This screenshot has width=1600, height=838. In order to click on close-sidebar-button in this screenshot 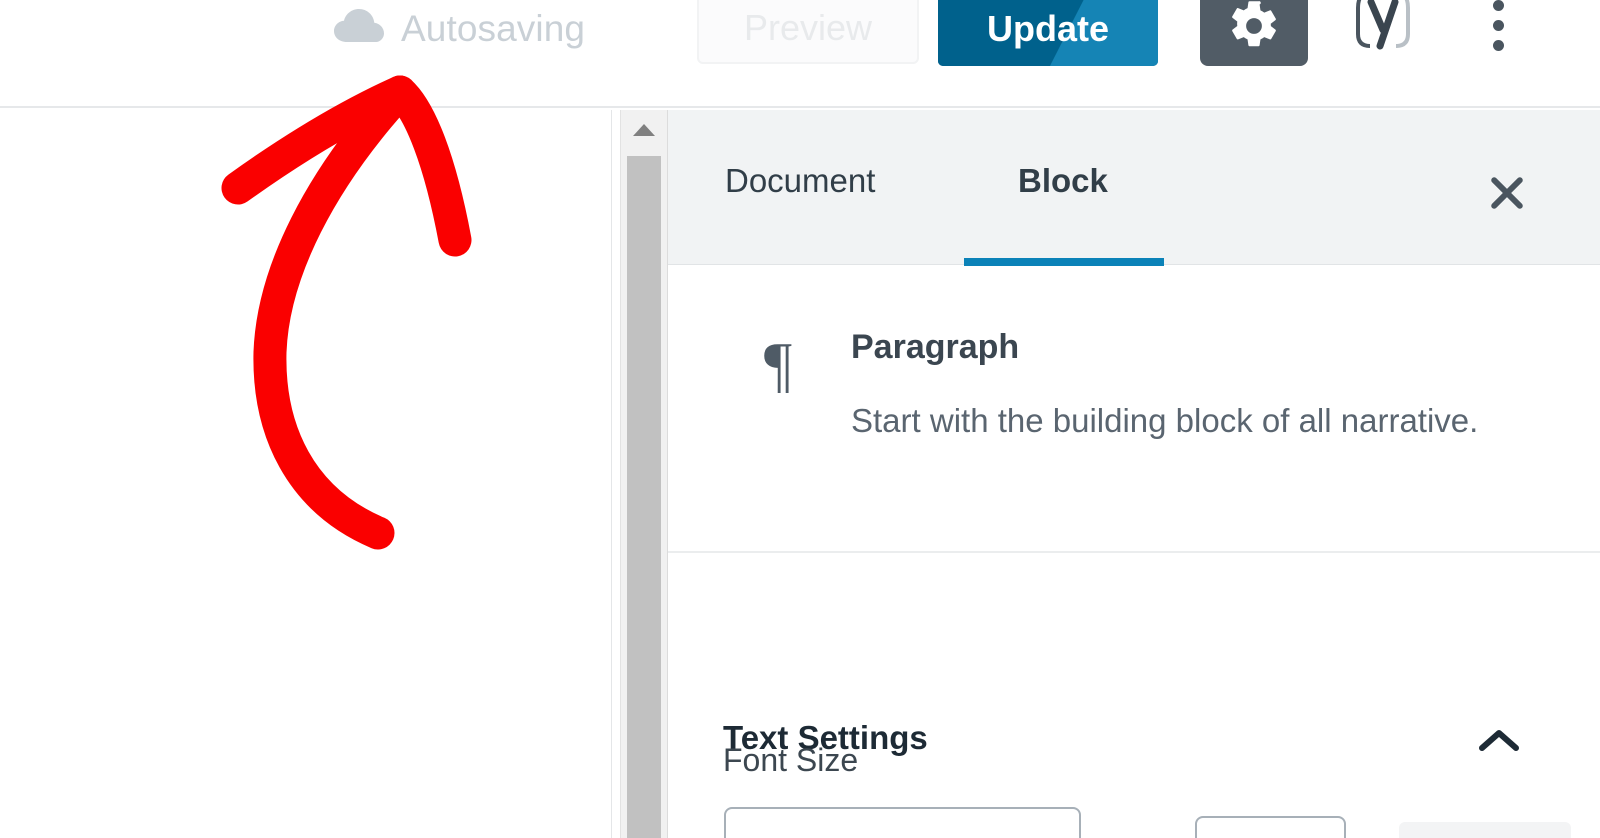, I will do `click(1507, 194)`.